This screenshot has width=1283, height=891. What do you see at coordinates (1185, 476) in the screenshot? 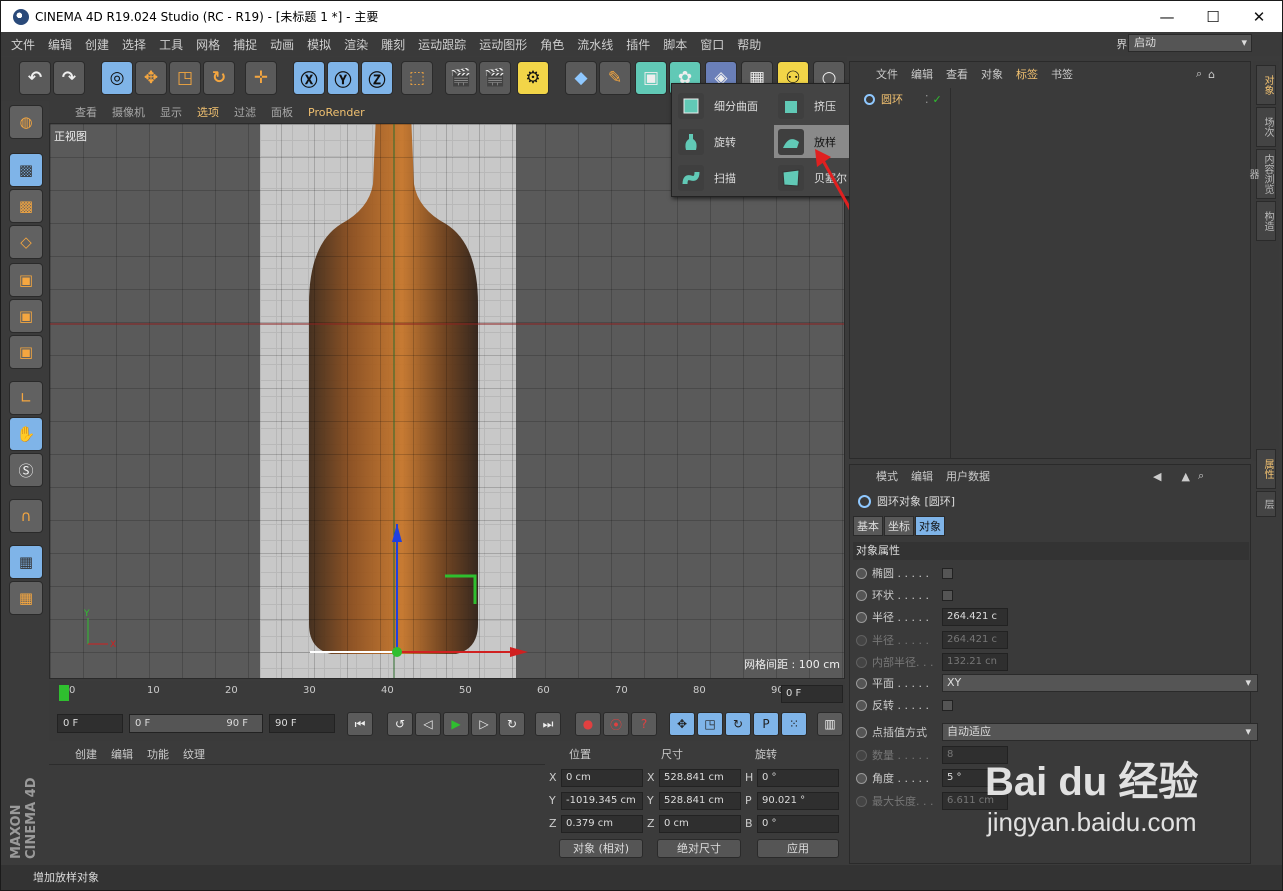
I see `up-arrow-icon: ▲` at bounding box center [1185, 476].